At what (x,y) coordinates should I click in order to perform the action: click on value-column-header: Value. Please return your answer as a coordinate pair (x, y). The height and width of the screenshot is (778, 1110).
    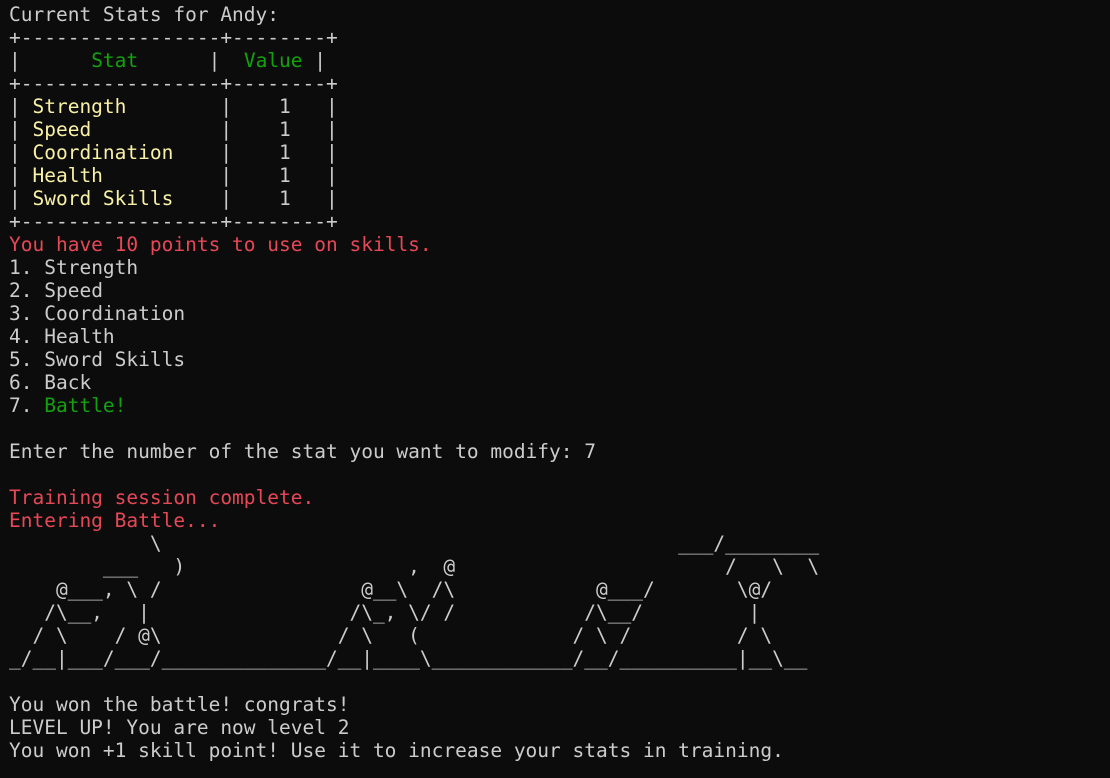
    Looking at the image, I should click on (273, 60).